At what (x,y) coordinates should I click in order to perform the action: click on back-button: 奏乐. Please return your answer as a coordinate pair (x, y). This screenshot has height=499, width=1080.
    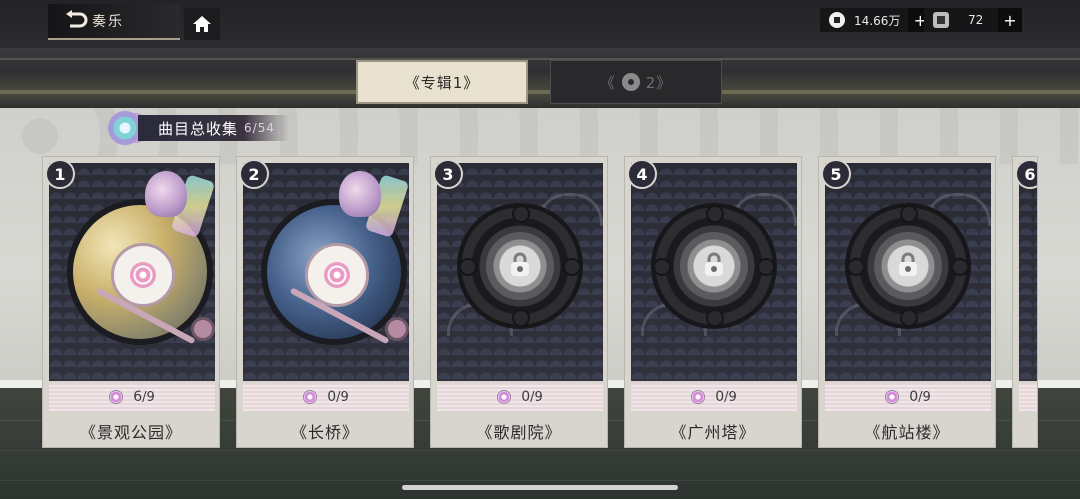
    Looking at the image, I should click on (114, 22).